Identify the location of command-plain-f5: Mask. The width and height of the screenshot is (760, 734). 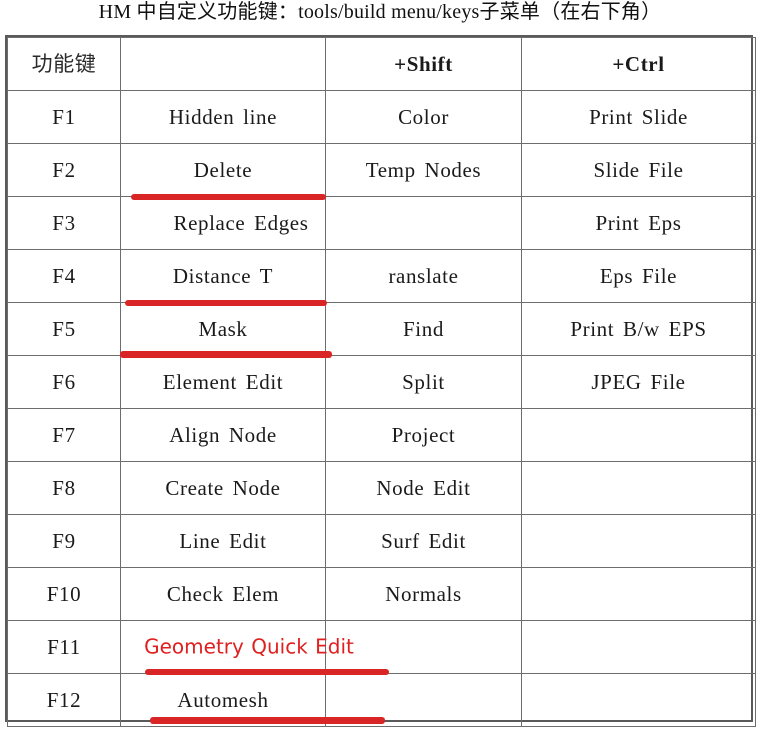
(223, 328).